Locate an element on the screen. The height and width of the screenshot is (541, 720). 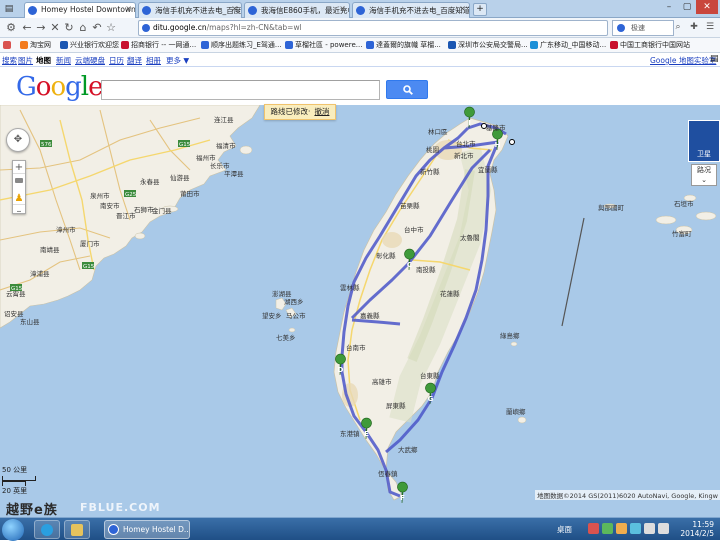
place-label: 东港镇 is located at coordinates (350, 433).